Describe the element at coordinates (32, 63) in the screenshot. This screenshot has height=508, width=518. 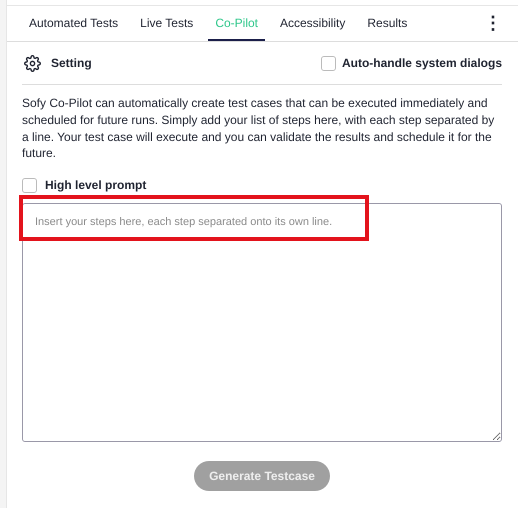
I see `settings-icon` at that location.